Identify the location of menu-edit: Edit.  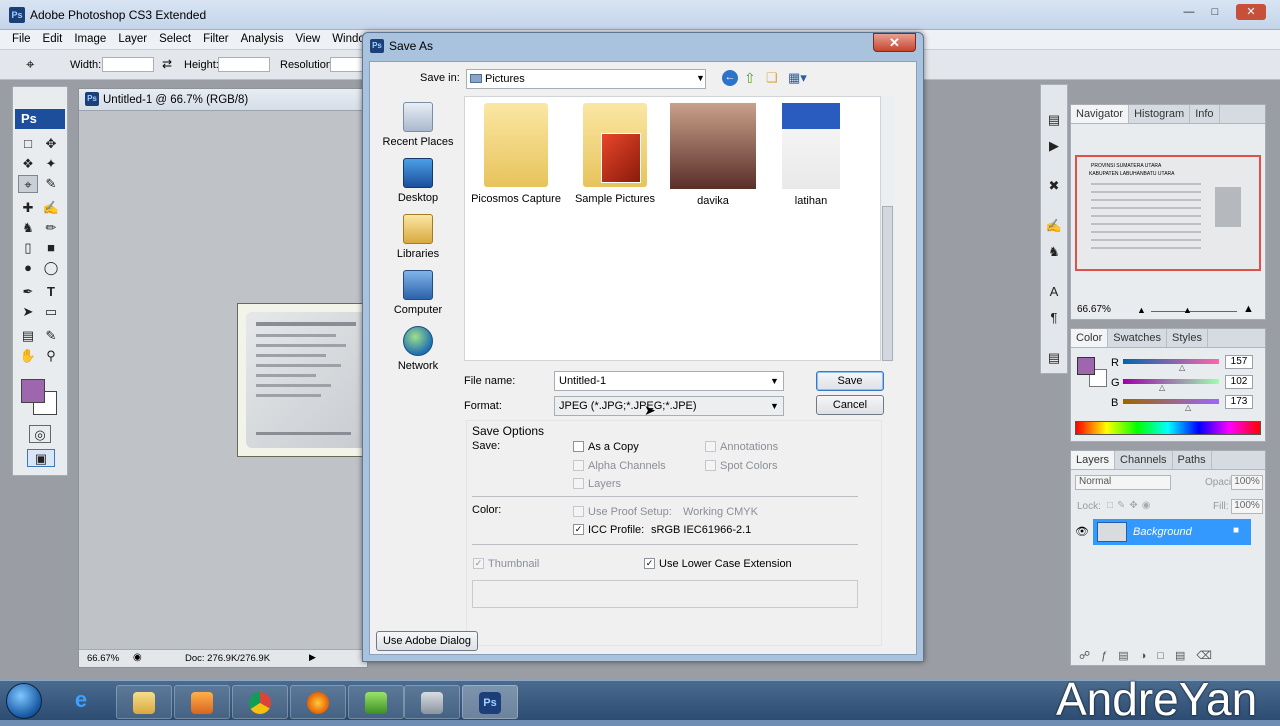
(53, 37).